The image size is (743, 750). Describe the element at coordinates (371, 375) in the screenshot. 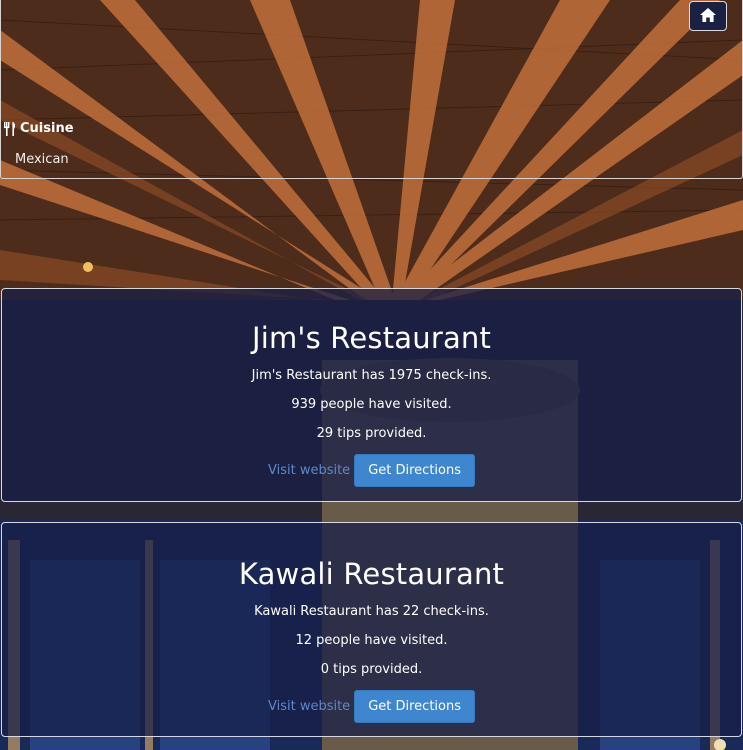

I see `checkins-text: Jim's Restaurant has 1975 check-ins.` at that location.